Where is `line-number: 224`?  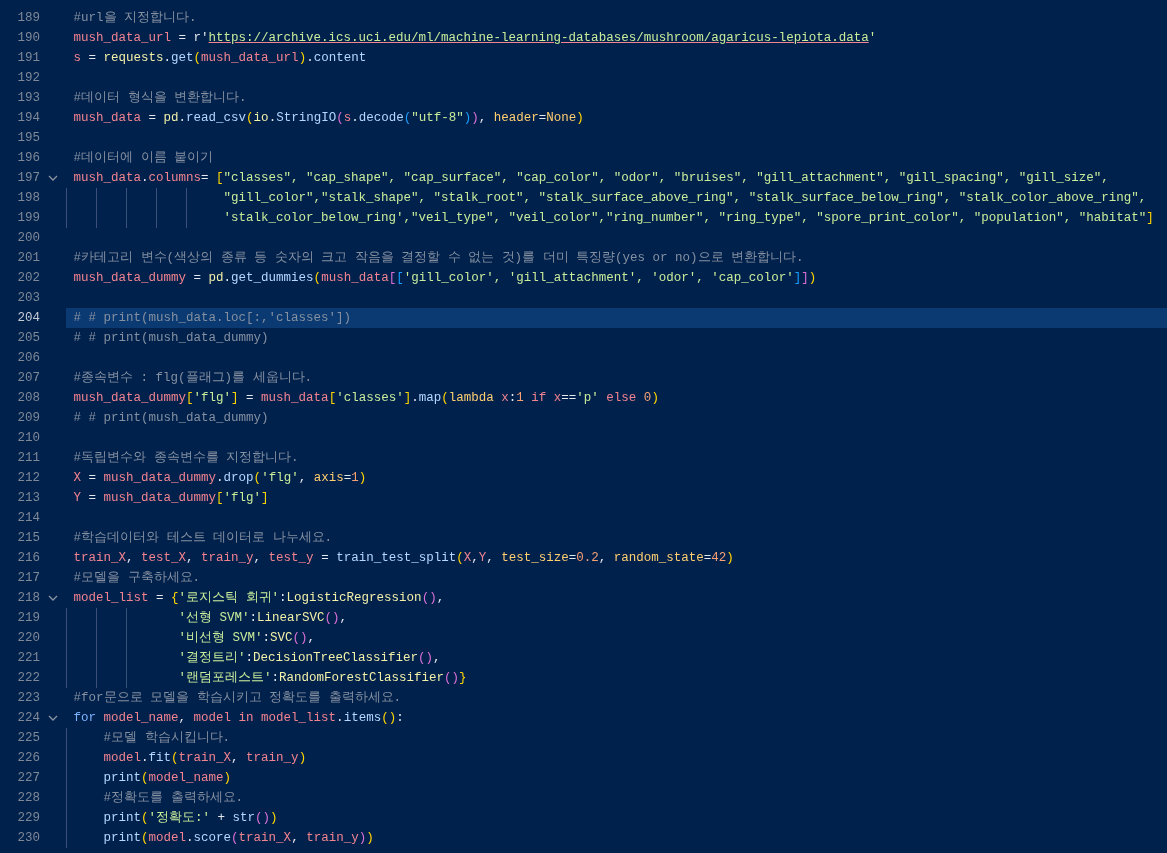 line-number: 224 is located at coordinates (28, 718).